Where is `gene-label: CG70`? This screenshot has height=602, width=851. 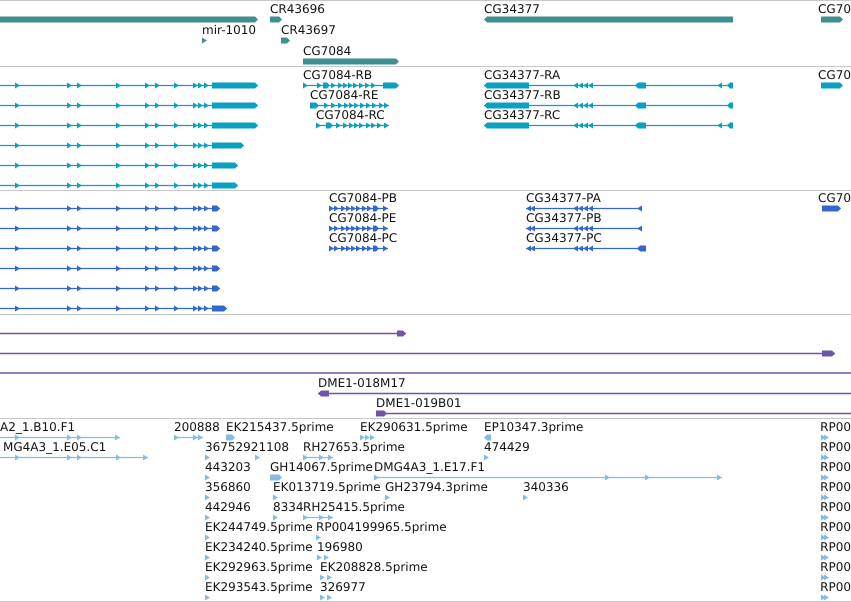 gene-label: CG70 is located at coordinates (834, 9).